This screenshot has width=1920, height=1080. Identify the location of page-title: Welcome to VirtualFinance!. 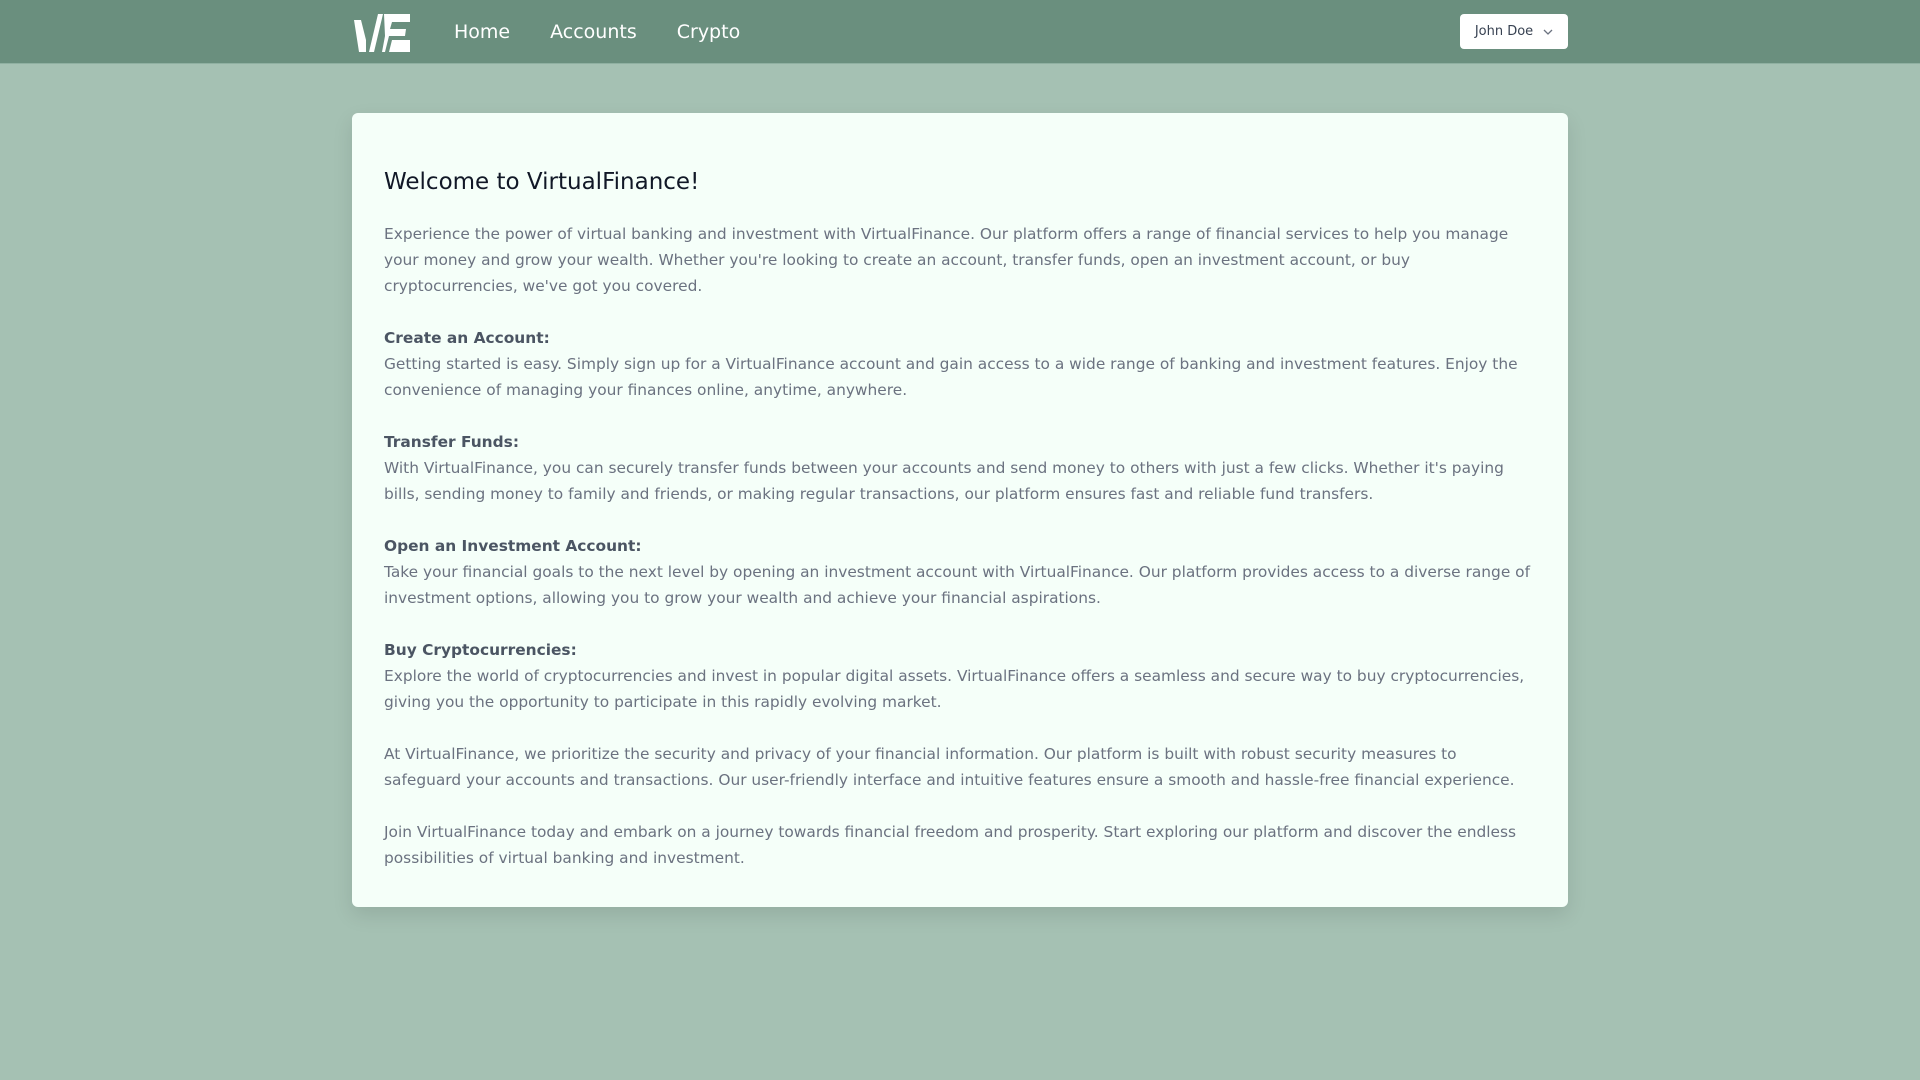
(542, 182).